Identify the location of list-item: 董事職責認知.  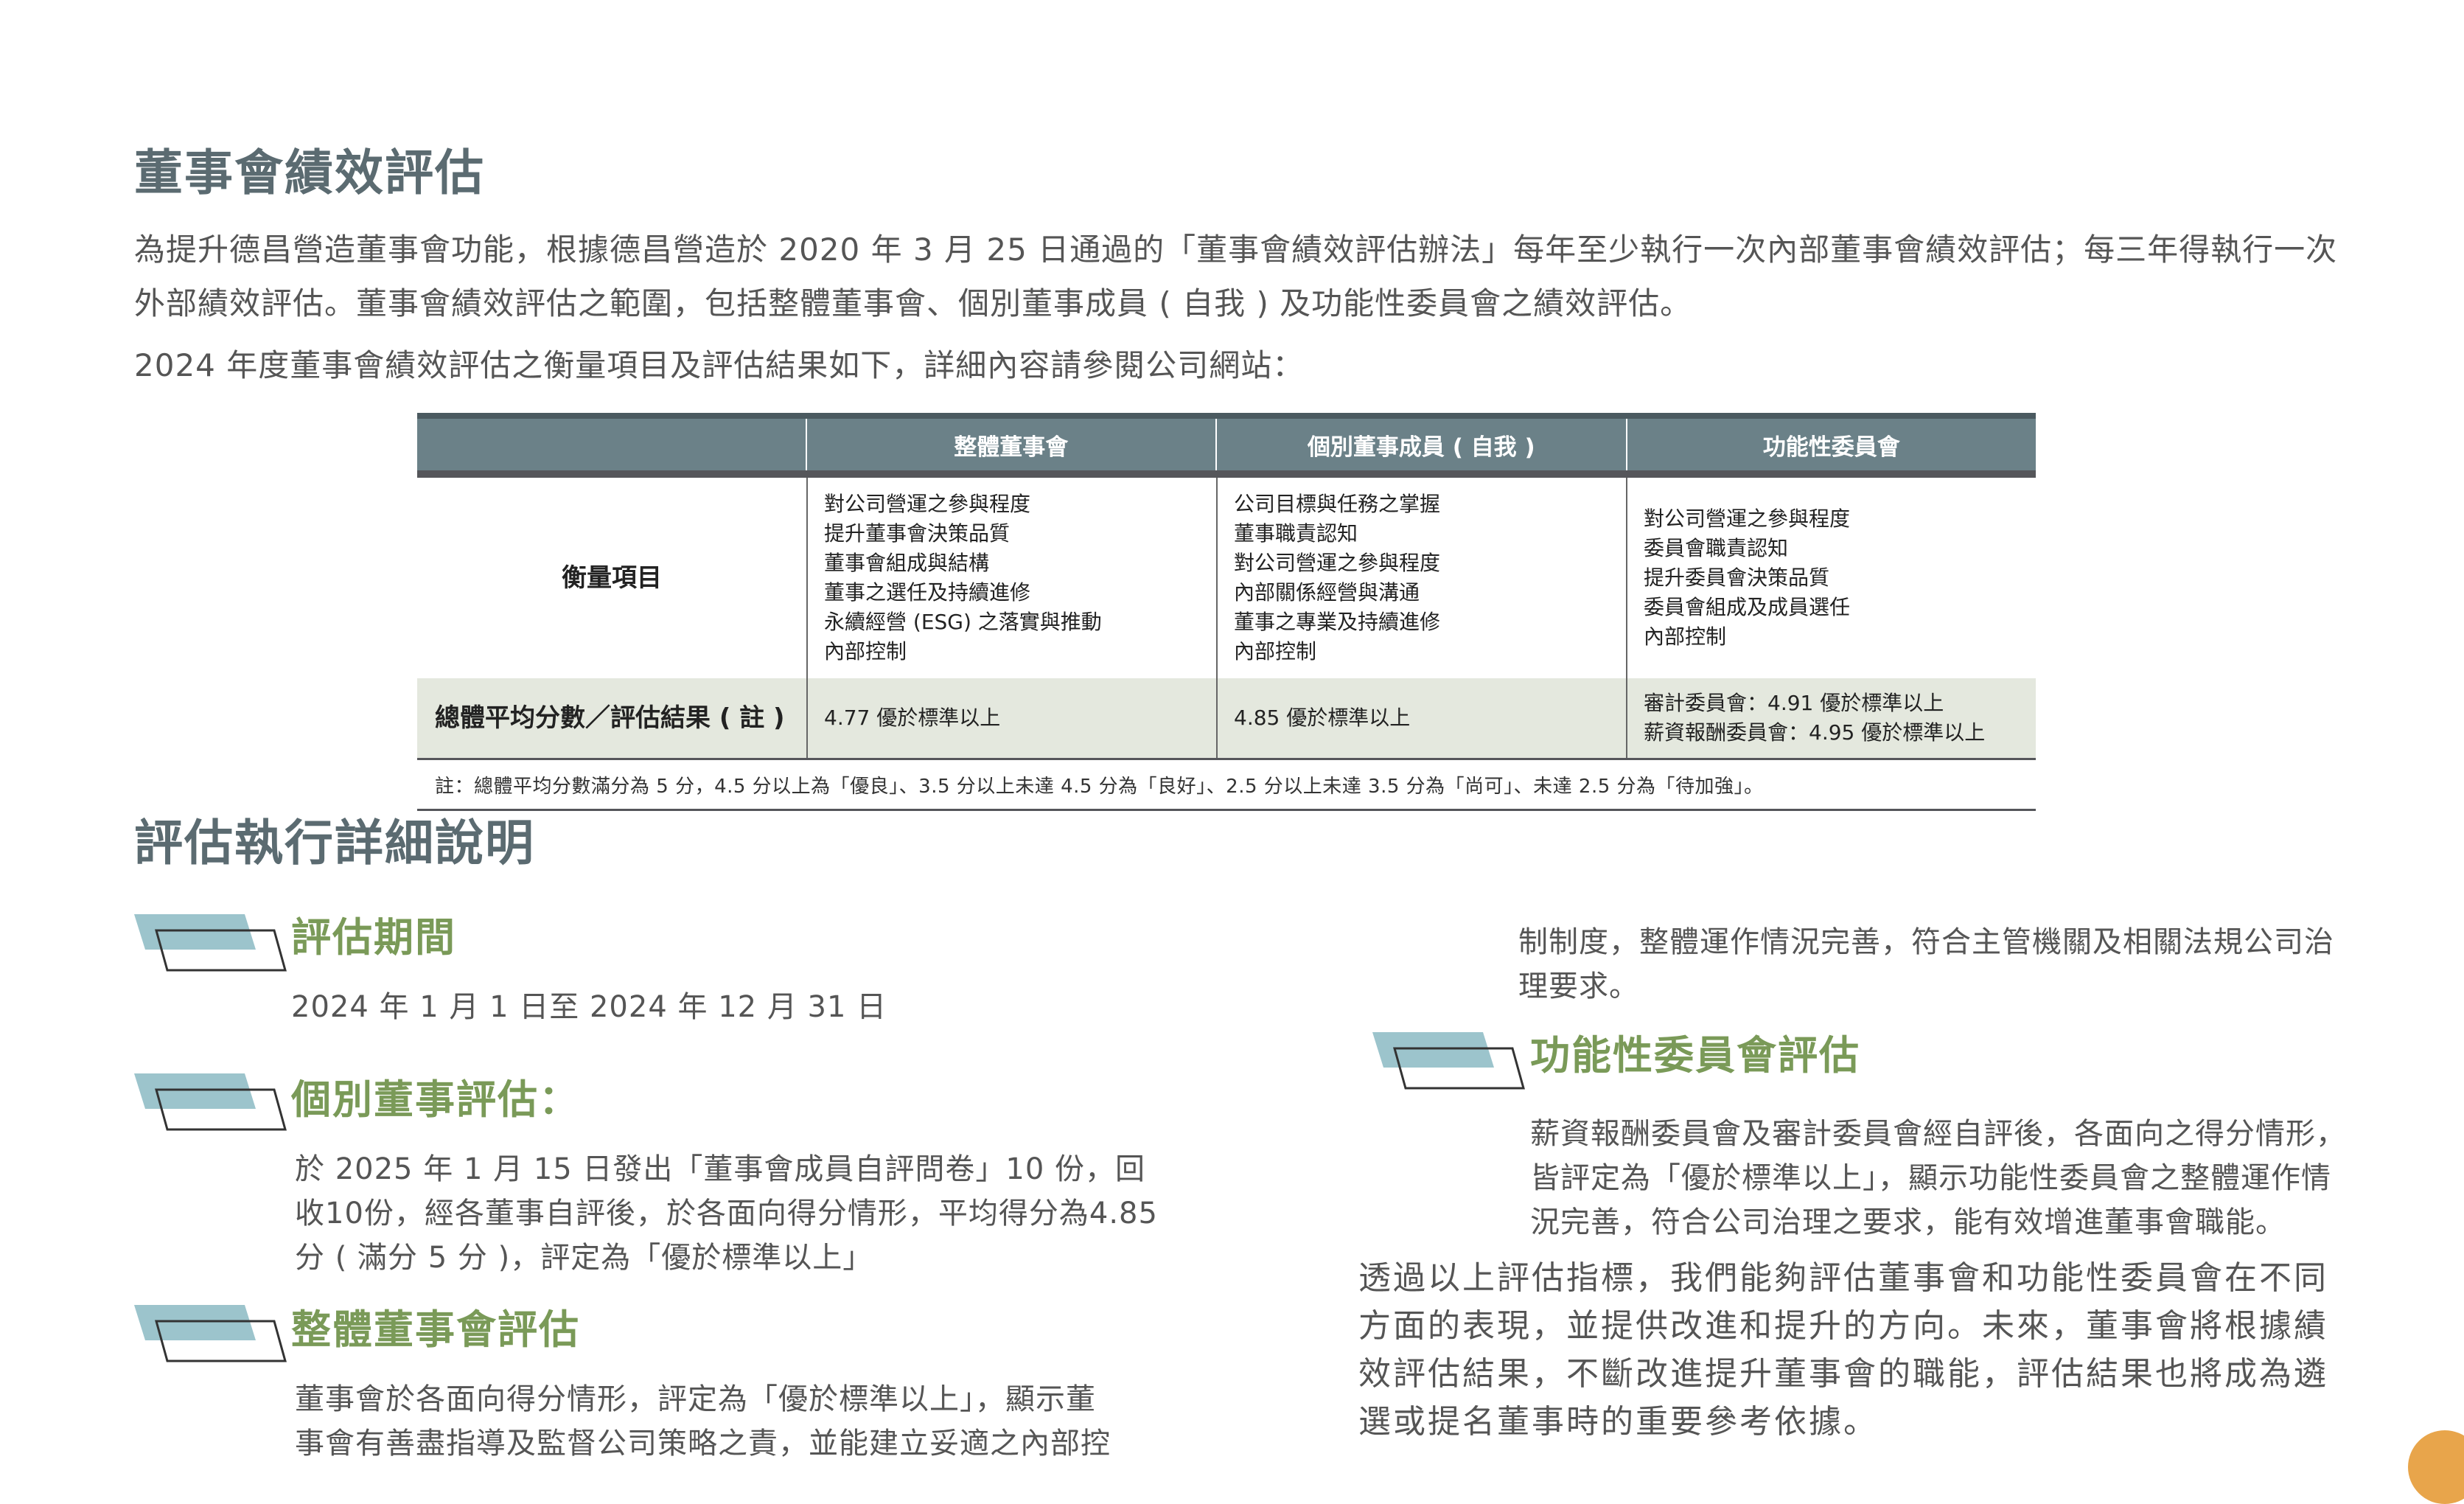
(1296, 534).